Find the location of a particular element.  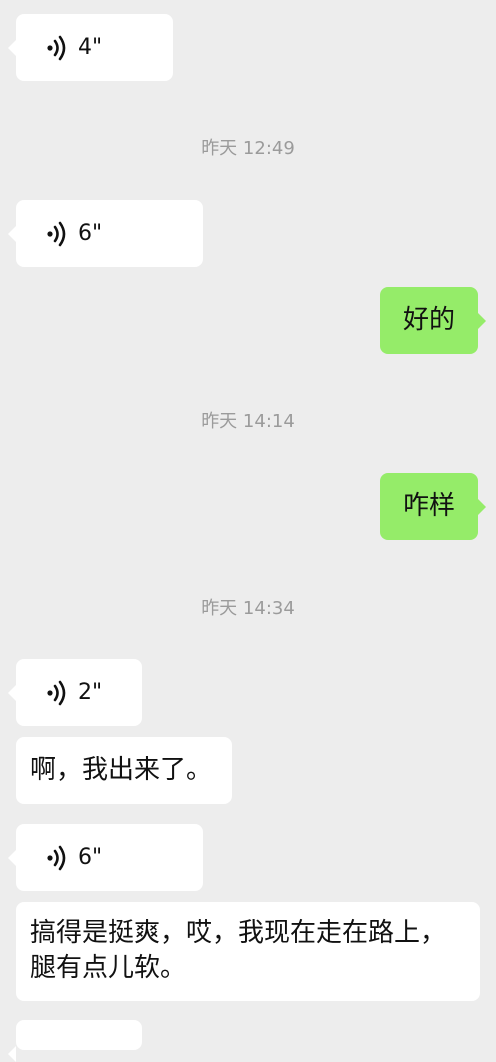

text-message-outgoing: 好的 is located at coordinates (433, 320).